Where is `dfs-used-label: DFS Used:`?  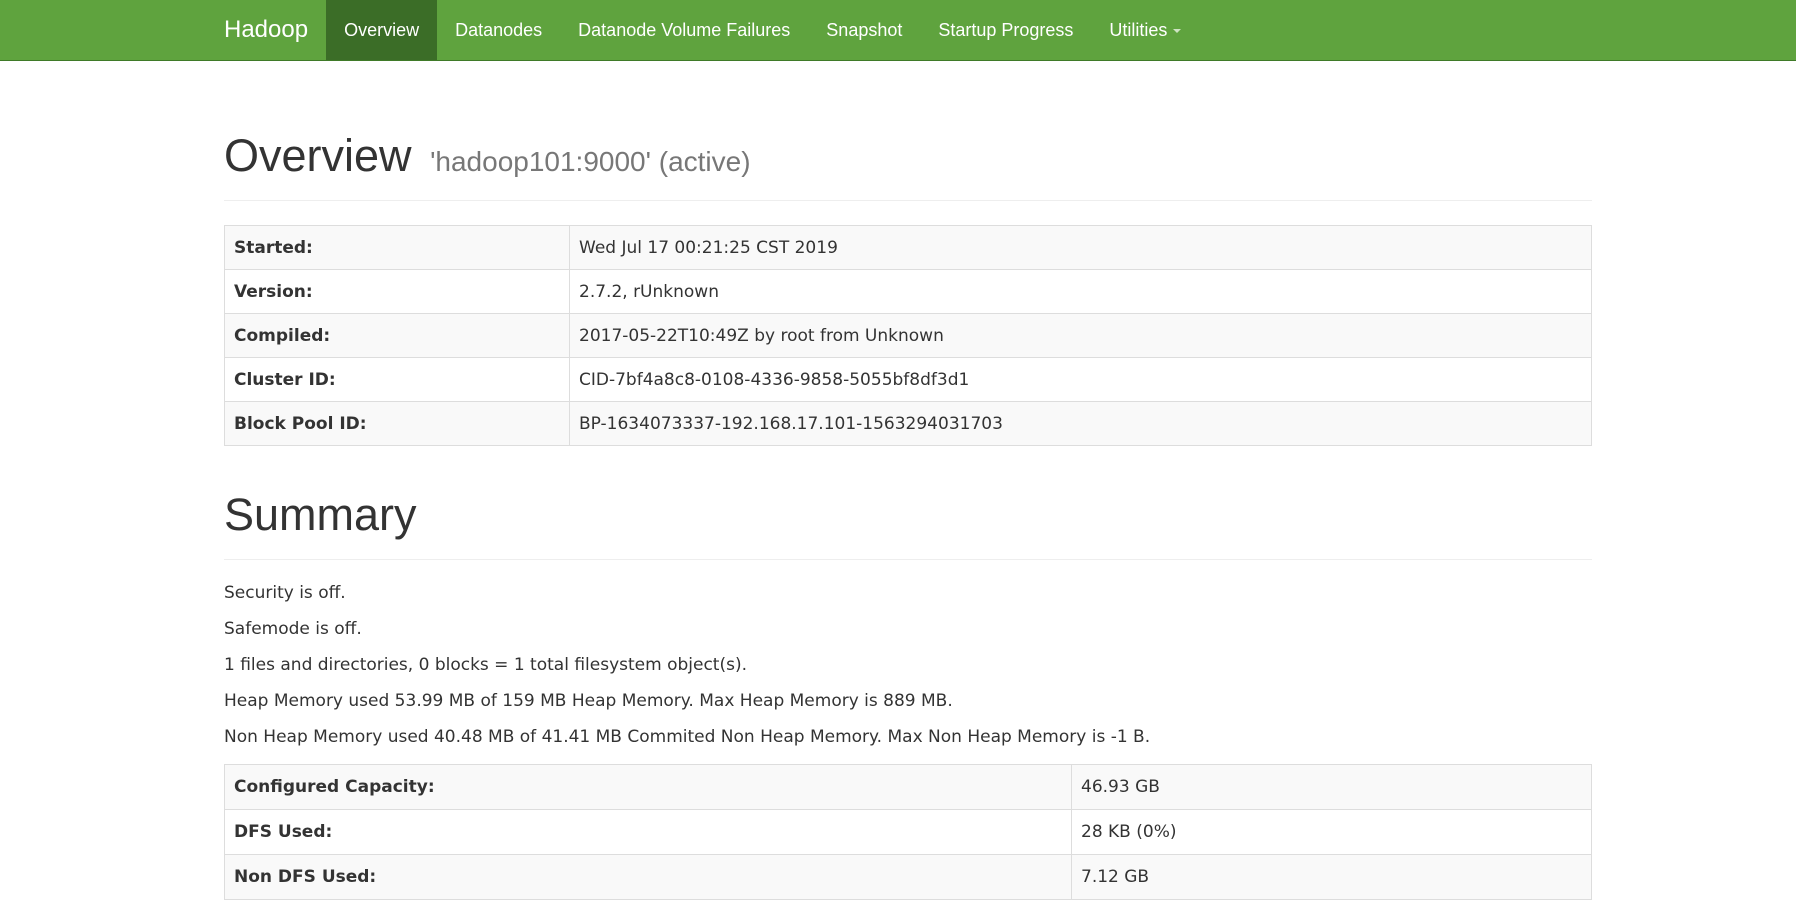
dfs-used-label: DFS Used: is located at coordinates (648, 832).